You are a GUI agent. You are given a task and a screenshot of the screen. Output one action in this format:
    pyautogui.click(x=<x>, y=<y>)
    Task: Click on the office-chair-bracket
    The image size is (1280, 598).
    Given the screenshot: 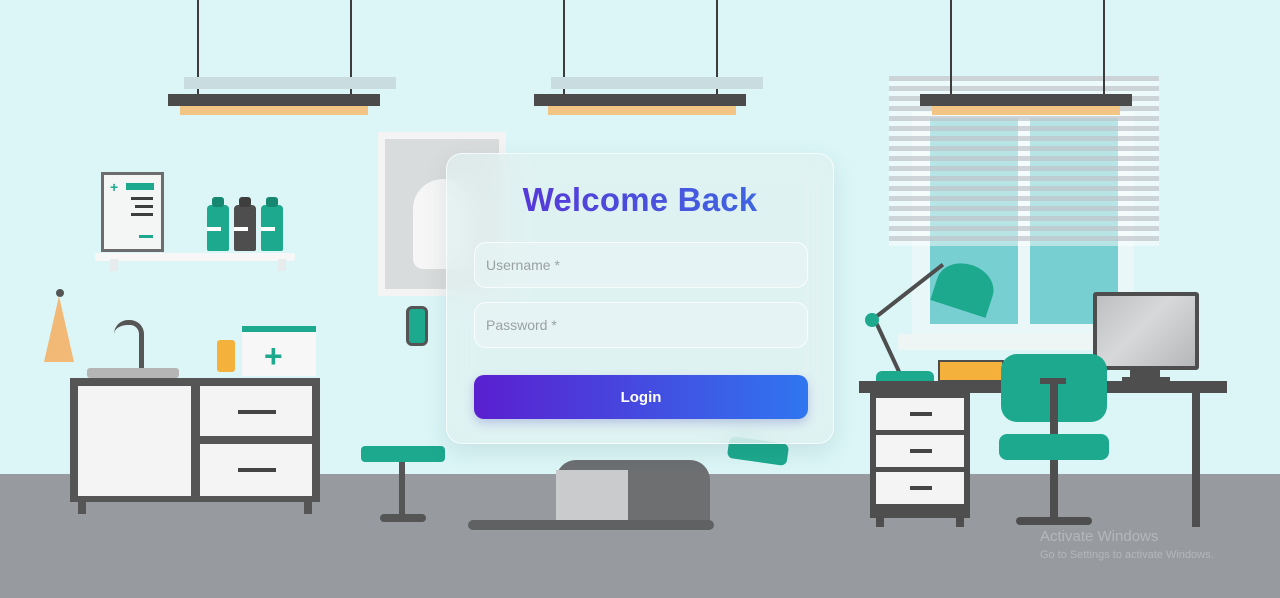 What is the action you would take?
    pyautogui.click(x=1053, y=381)
    